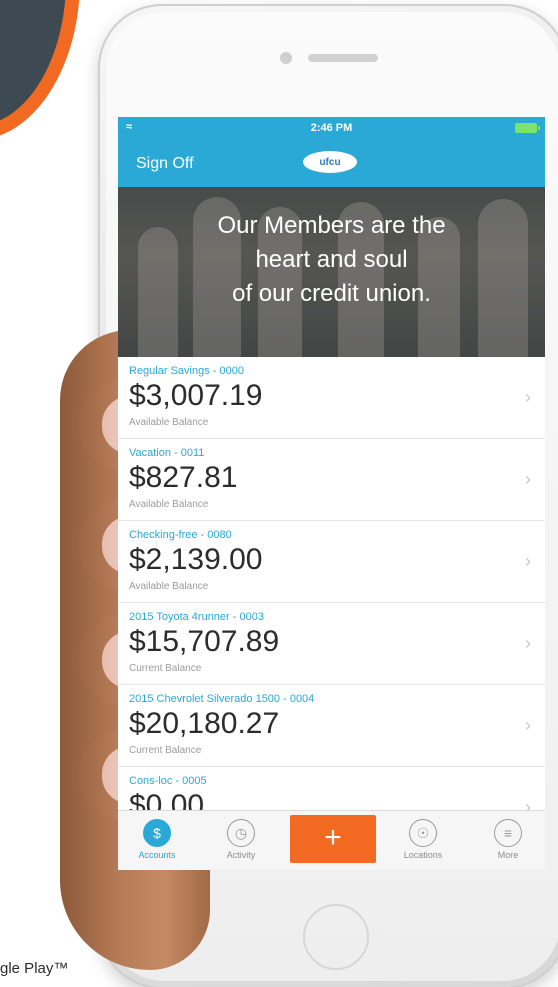 This screenshot has height=987, width=558. What do you see at coordinates (186, 371) in the screenshot?
I see `account-name: Regular Savings - 0000` at bounding box center [186, 371].